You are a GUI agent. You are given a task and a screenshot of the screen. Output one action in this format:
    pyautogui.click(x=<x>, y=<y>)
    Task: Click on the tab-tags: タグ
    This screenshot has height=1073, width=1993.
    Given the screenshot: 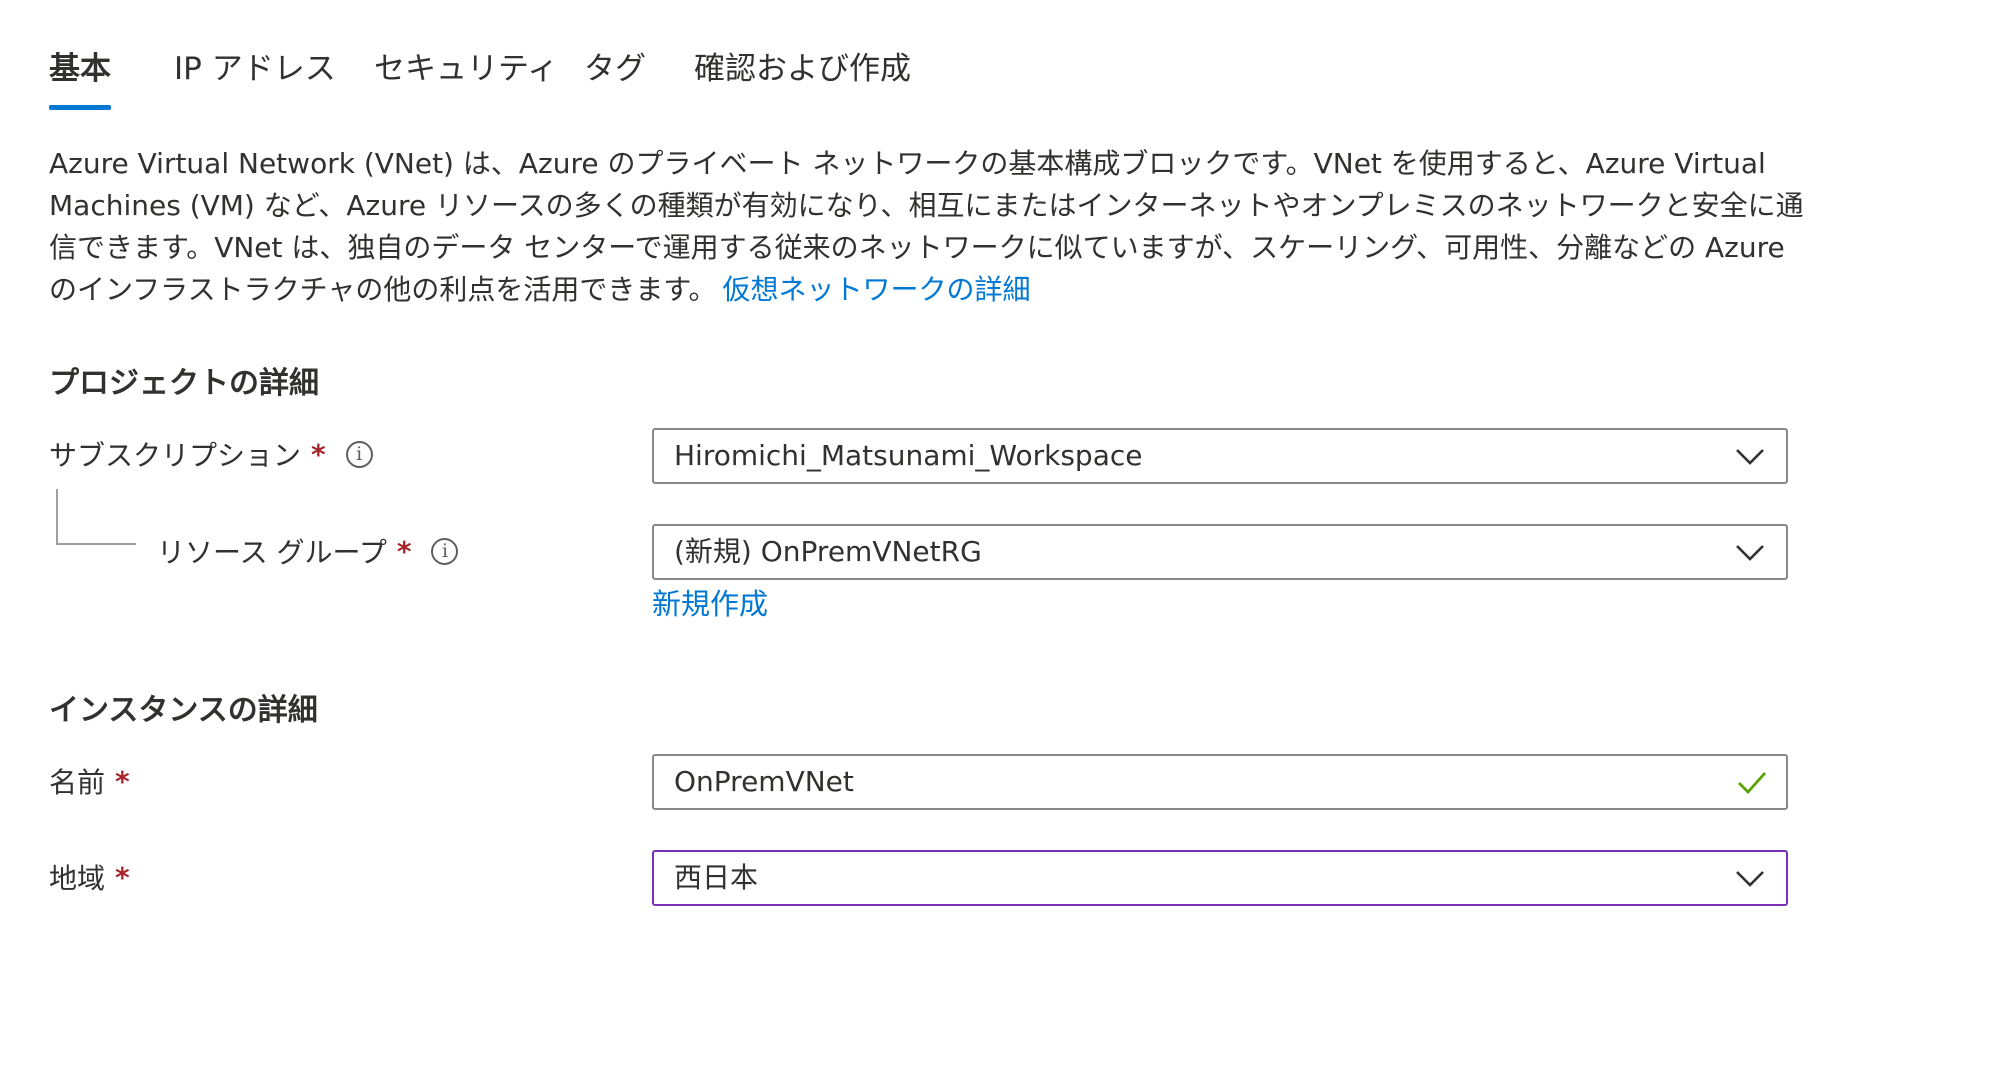 What is the action you would take?
    pyautogui.click(x=615, y=77)
    